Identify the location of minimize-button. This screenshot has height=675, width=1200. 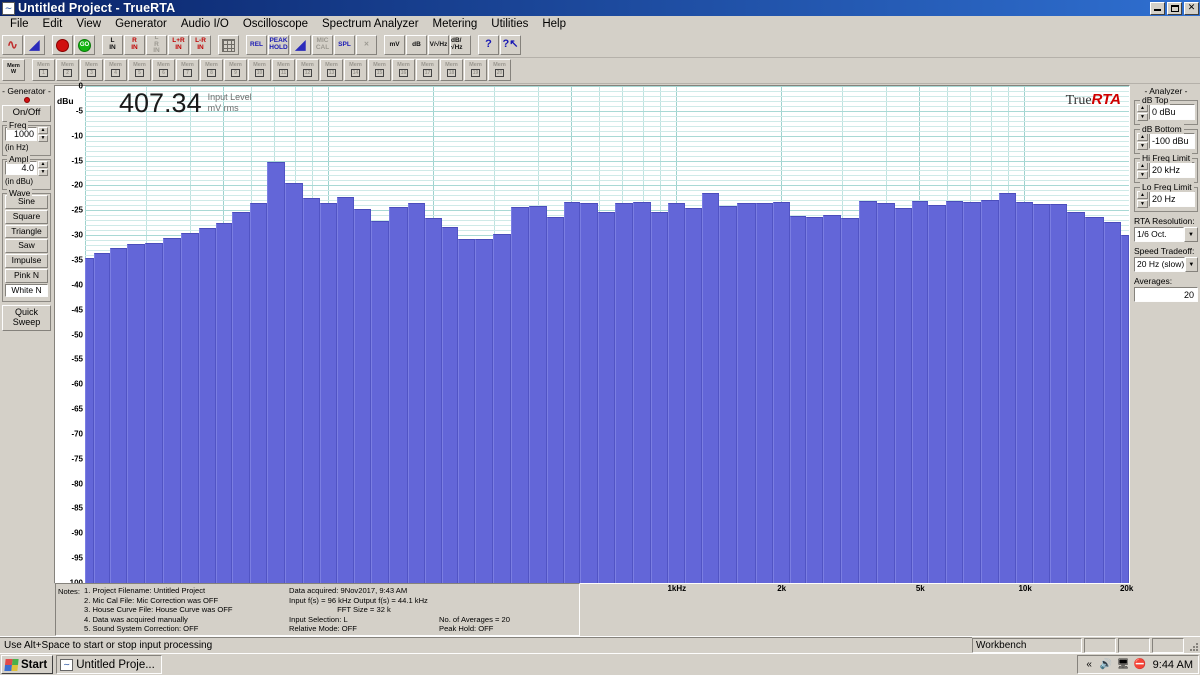
(1157, 8).